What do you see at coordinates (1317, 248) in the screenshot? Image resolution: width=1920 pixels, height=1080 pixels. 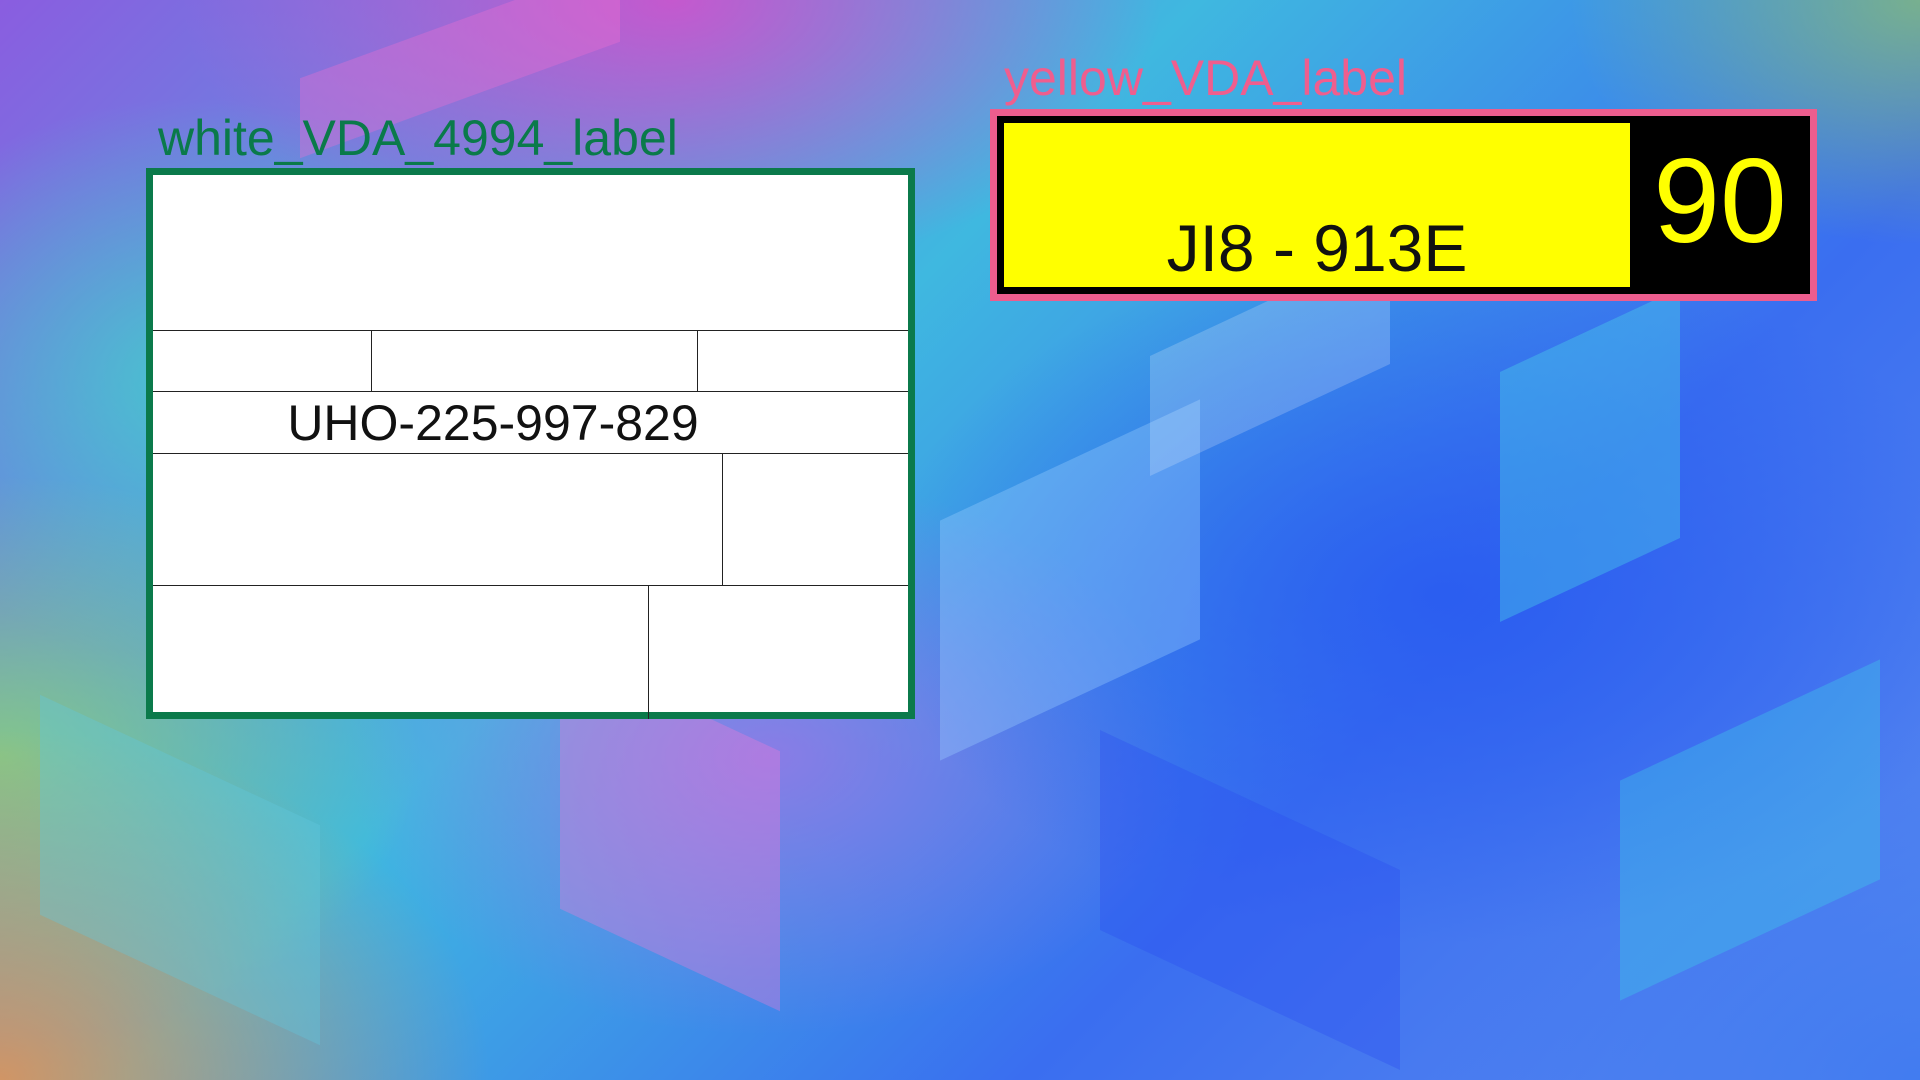 I see `yellow-label-code: JI8 - 913E` at bounding box center [1317, 248].